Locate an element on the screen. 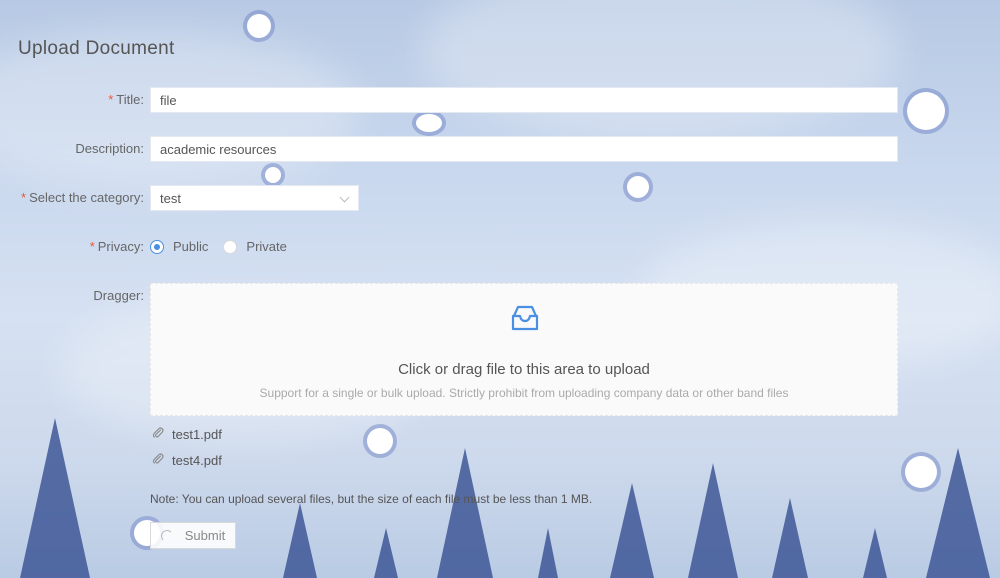 The height and width of the screenshot is (578, 1000). submit-button-label: Submit is located at coordinates (205, 535).